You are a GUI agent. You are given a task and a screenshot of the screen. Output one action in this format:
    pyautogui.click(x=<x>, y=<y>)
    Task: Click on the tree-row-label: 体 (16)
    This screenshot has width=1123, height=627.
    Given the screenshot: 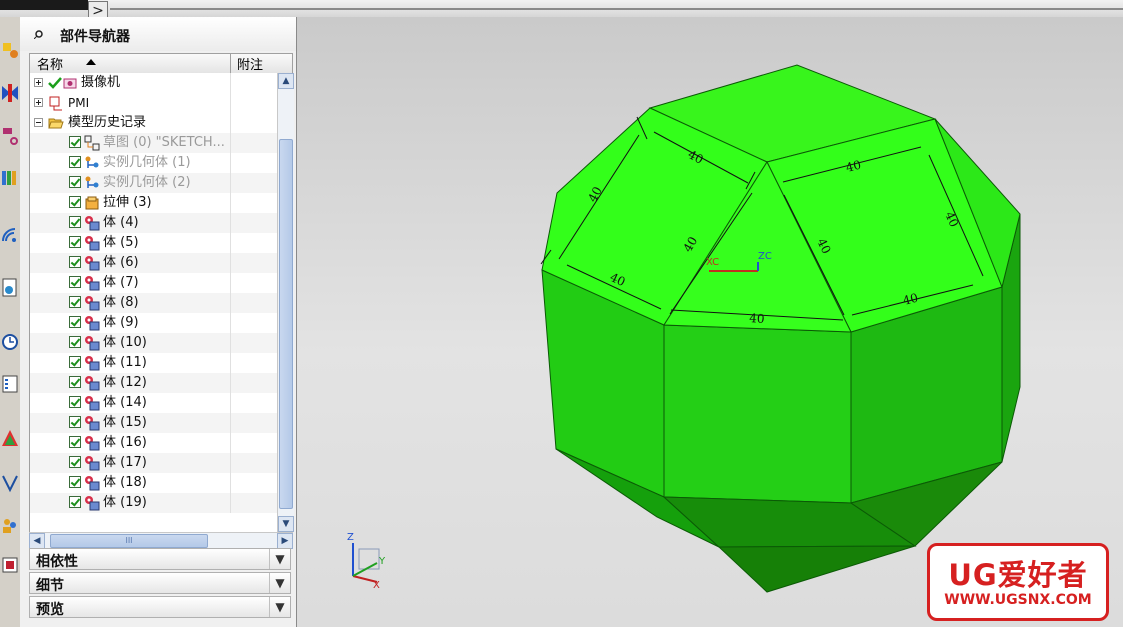 What is the action you would take?
    pyautogui.click(x=125, y=442)
    